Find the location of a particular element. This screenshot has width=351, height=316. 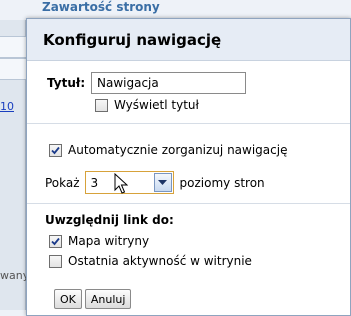

show-title-row: Wyświetl tytuł is located at coordinates (147, 105).